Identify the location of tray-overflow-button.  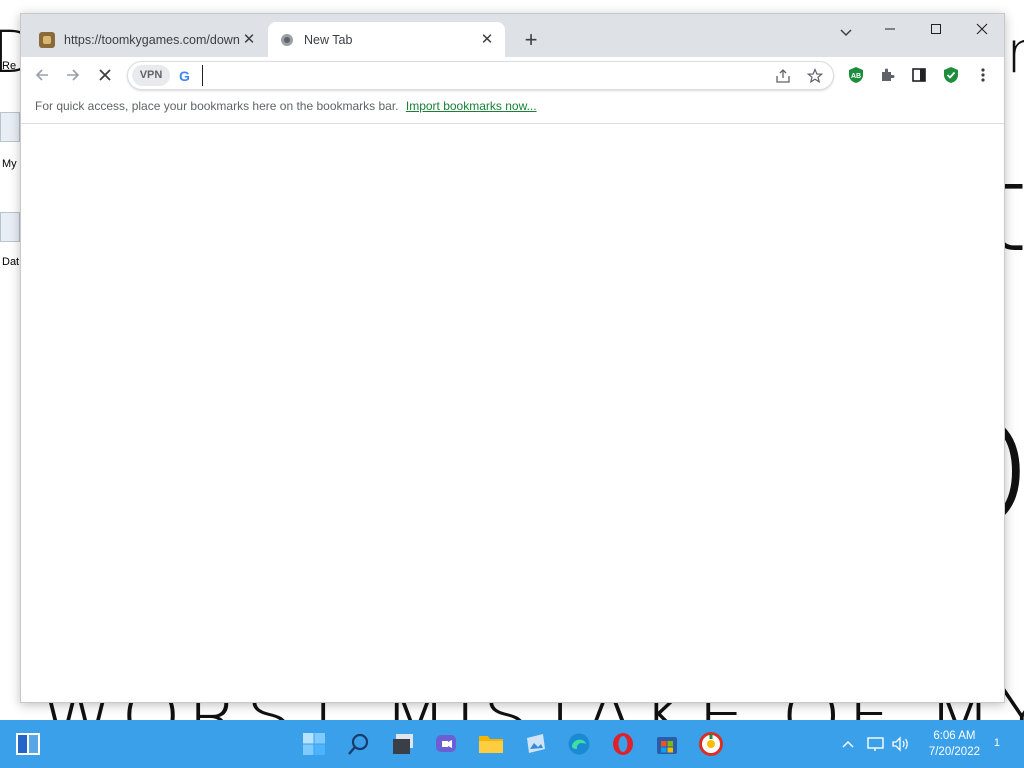
(848, 744).